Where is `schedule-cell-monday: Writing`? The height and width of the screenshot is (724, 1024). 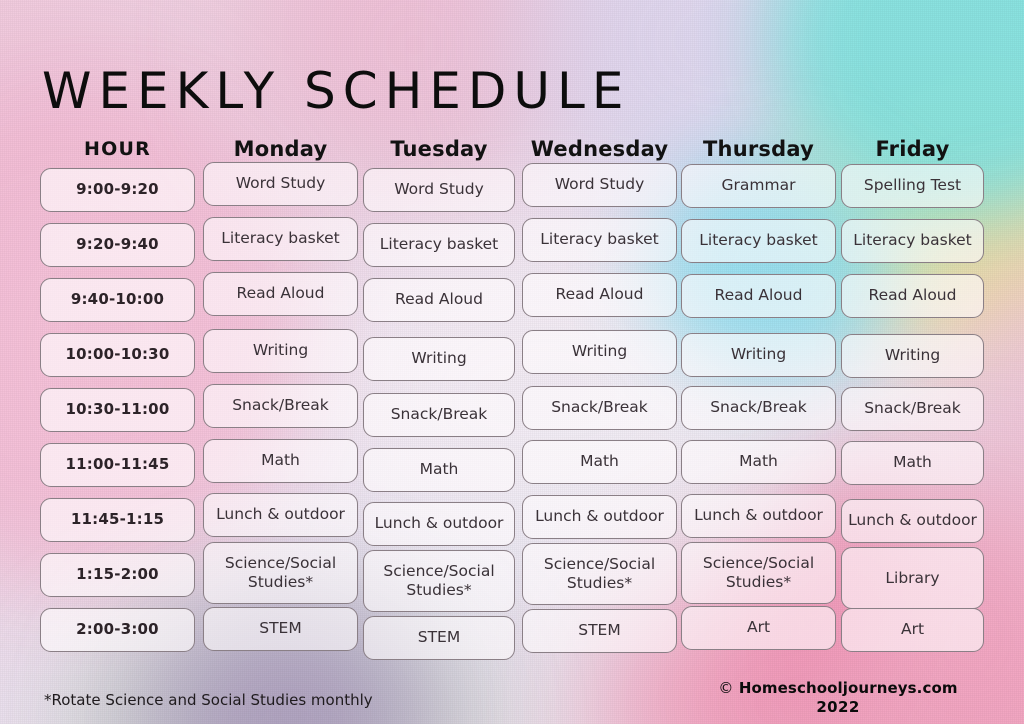
schedule-cell-monday: Writing is located at coordinates (280, 351).